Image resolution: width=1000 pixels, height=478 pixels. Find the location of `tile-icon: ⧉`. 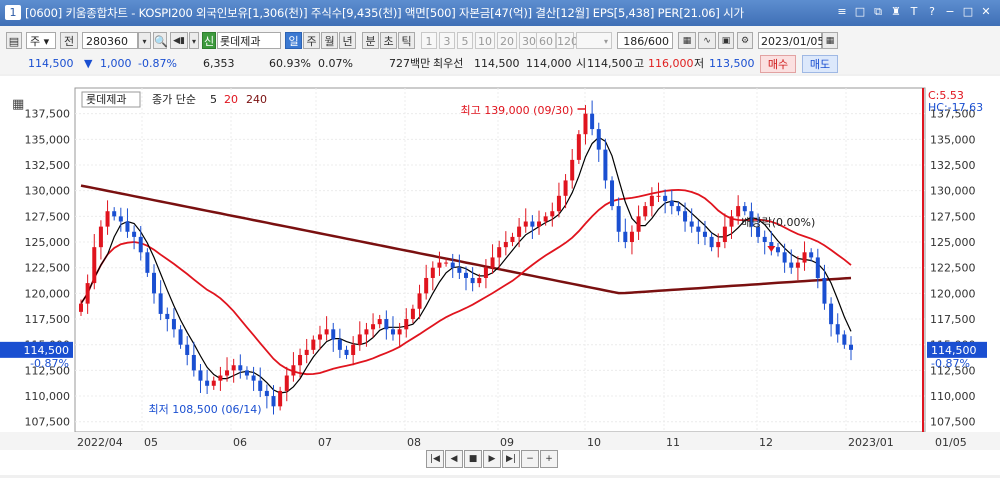

tile-icon: ⧉ is located at coordinates (878, 12).